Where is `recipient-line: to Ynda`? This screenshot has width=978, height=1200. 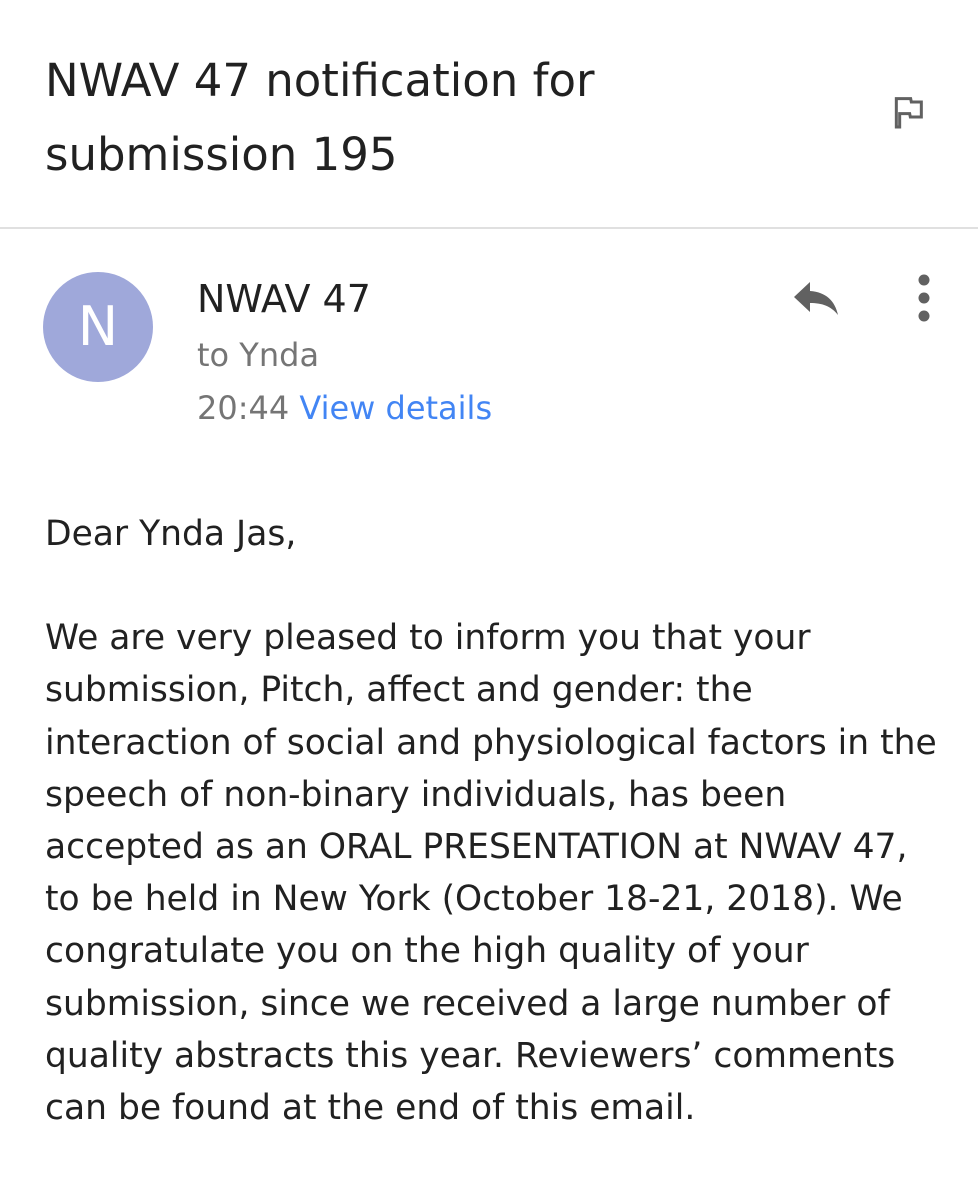
recipient-line: to Ynda is located at coordinates (258, 355).